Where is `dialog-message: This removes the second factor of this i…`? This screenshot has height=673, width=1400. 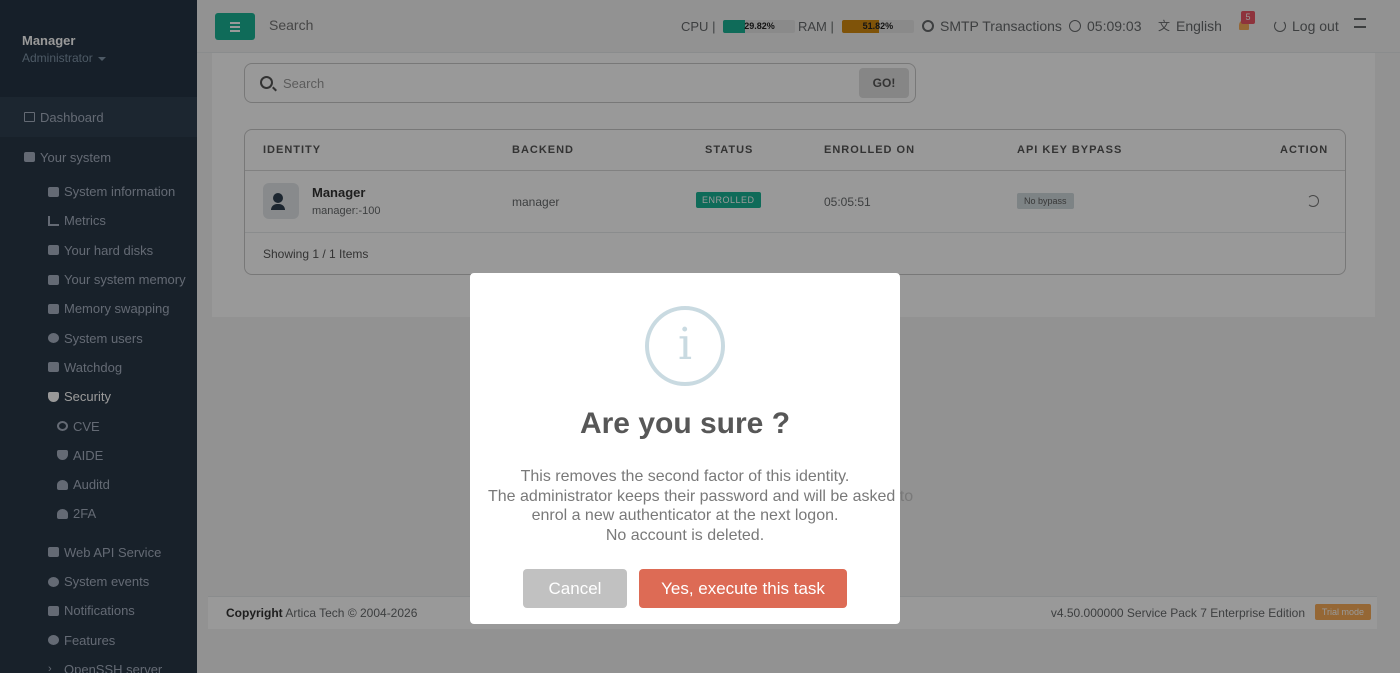 dialog-message: This removes the second factor of this i… is located at coordinates (701, 506).